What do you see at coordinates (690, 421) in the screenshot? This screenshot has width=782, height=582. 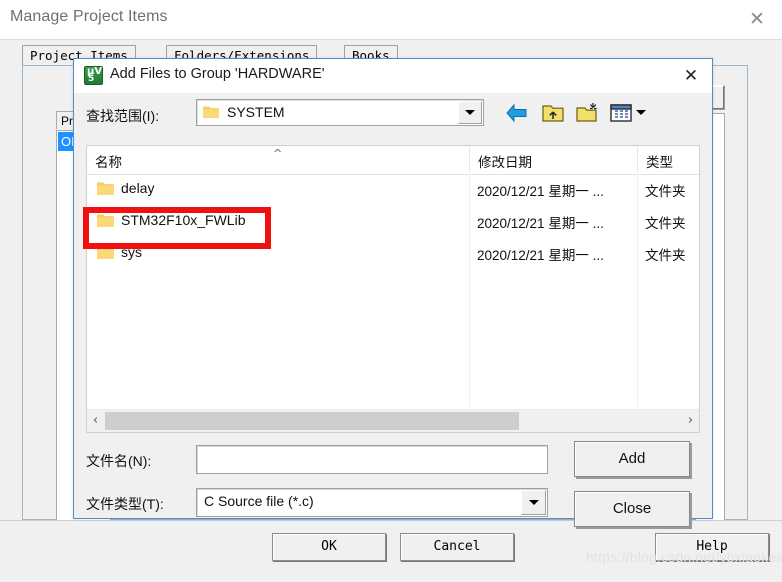 I see `scroll-right-icon: ›` at bounding box center [690, 421].